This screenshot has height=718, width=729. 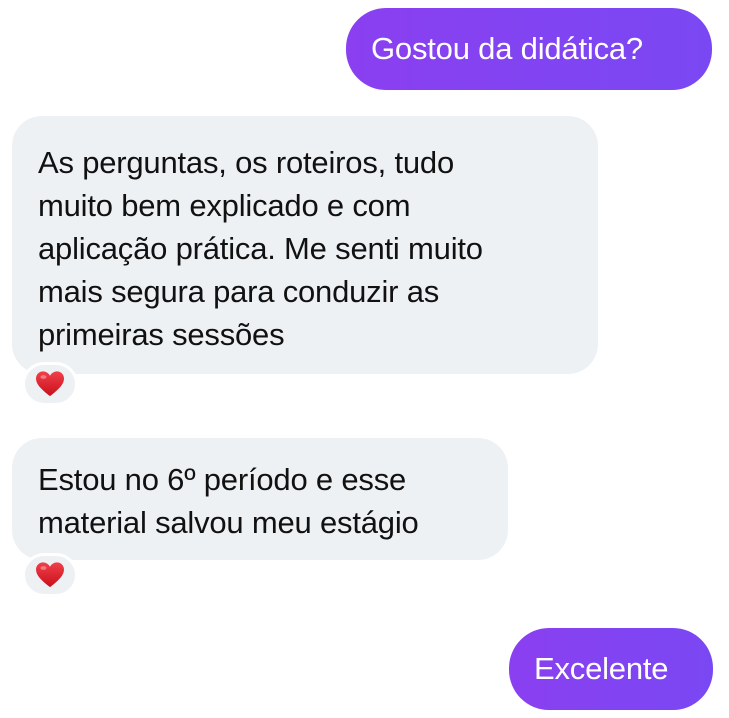 I want to click on message-line: primeiras sessões, so click(x=161, y=334).